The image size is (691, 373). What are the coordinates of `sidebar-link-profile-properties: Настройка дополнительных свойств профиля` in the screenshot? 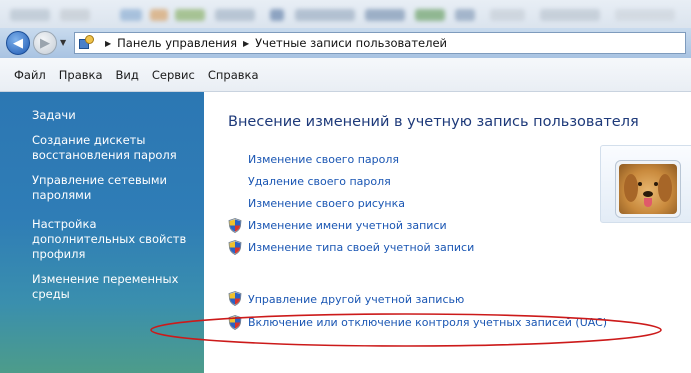 It's located at (114, 239).